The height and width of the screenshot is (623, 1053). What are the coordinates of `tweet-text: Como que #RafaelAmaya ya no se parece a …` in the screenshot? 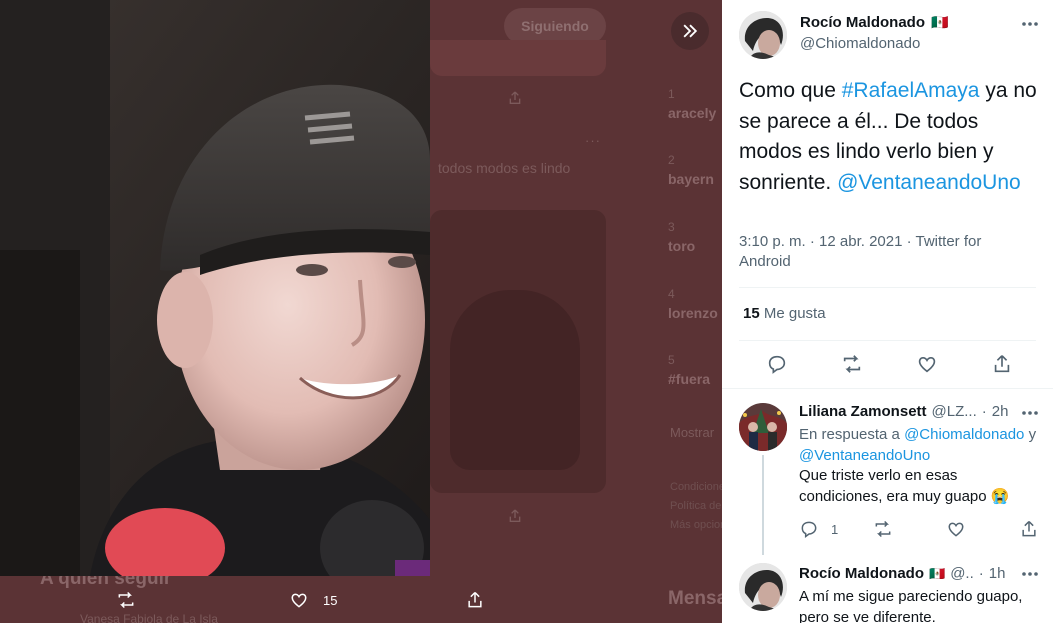 It's located at (888, 136).